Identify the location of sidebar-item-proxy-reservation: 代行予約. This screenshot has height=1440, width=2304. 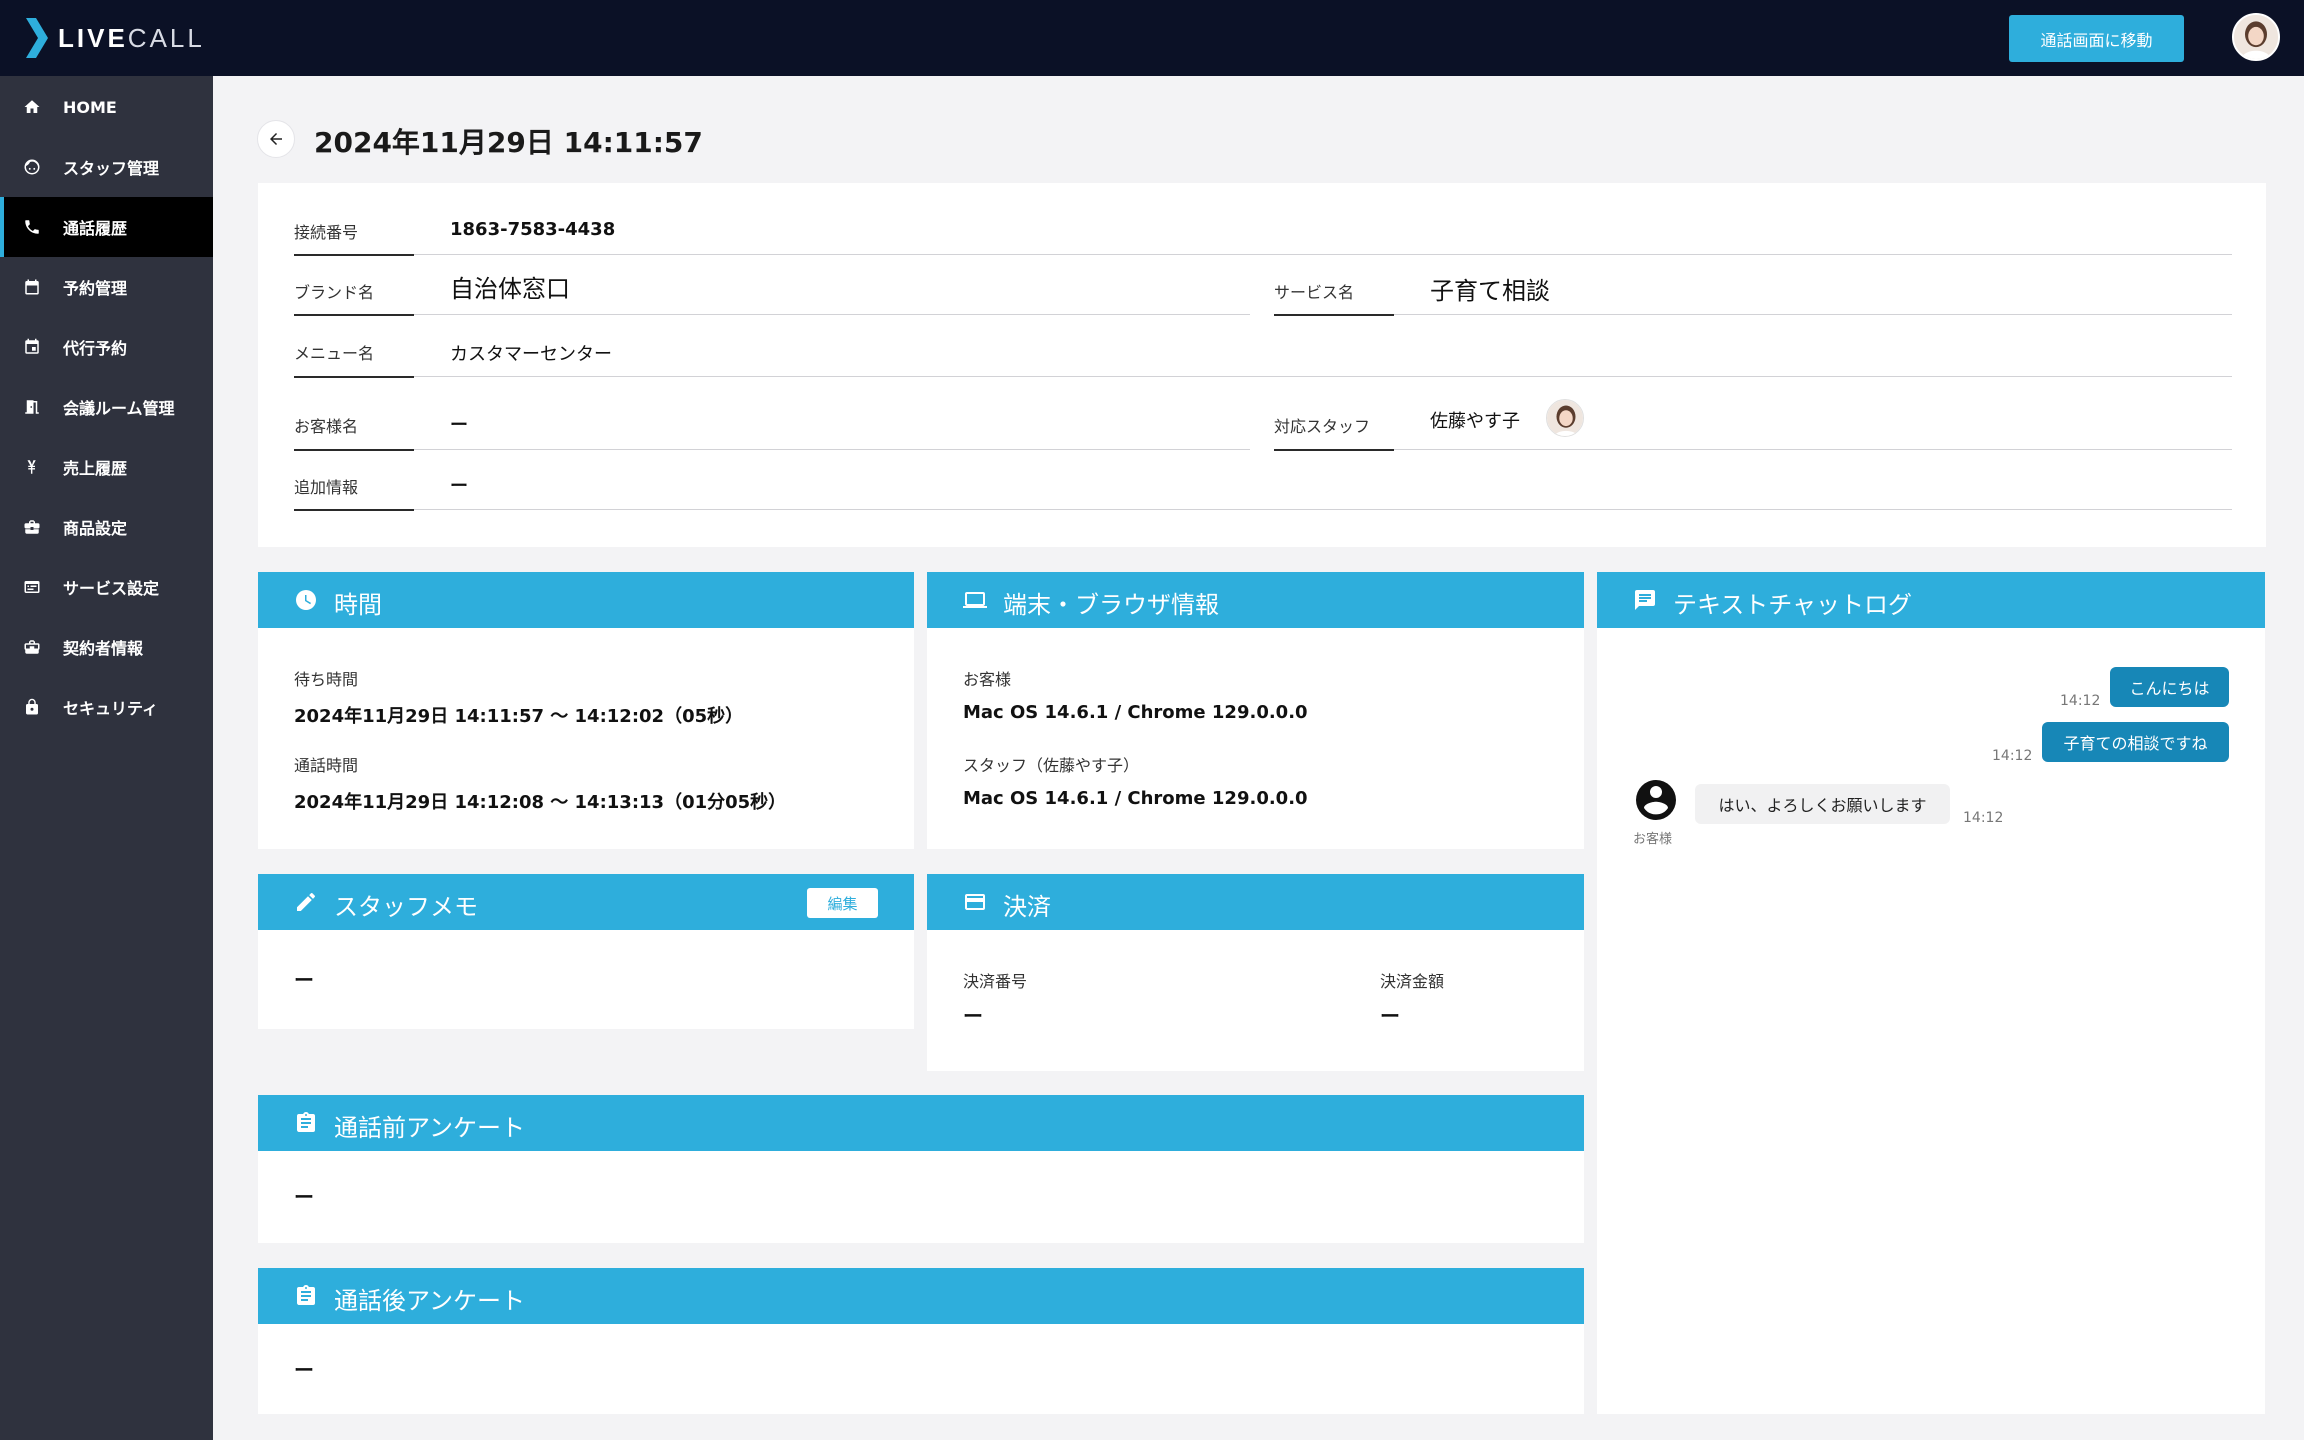
(106, 347).